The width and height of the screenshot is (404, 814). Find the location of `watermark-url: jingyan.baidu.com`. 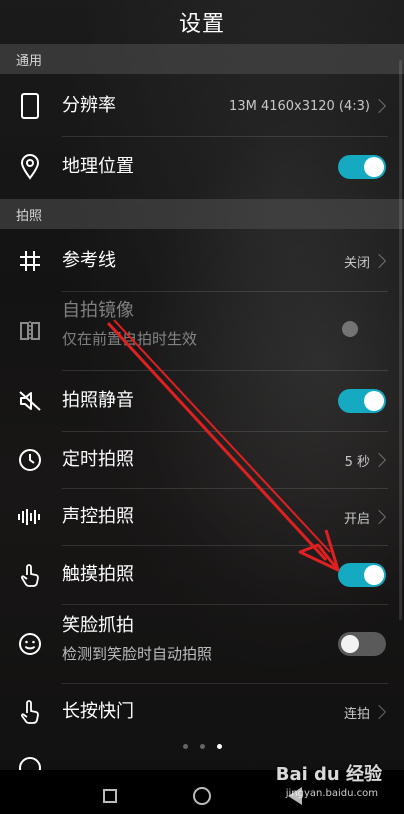

watermark-url: jingyan.baidu.com is located at coordinates (331, 793).